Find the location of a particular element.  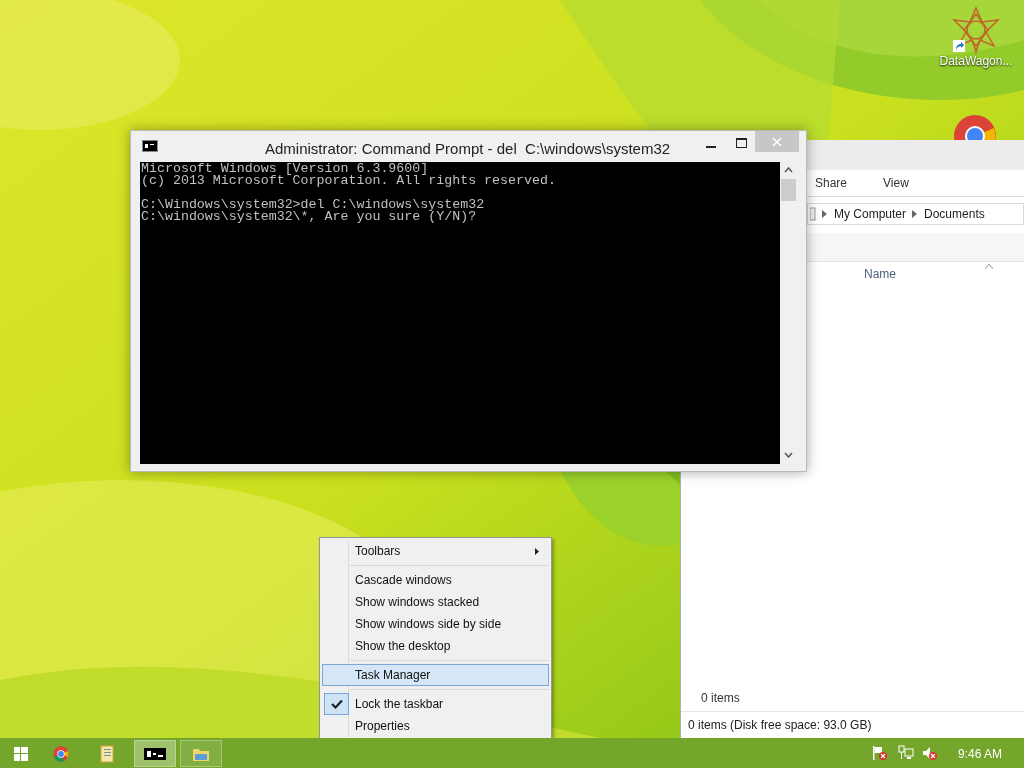

menu-item: Toolbars is located at coordinates (435, 551).